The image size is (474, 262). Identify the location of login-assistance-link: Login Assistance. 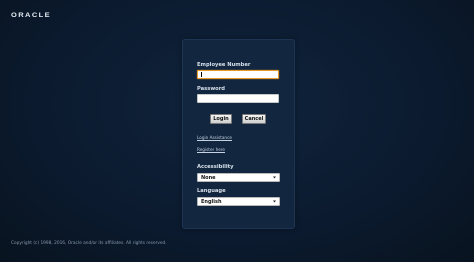
(214, 137).